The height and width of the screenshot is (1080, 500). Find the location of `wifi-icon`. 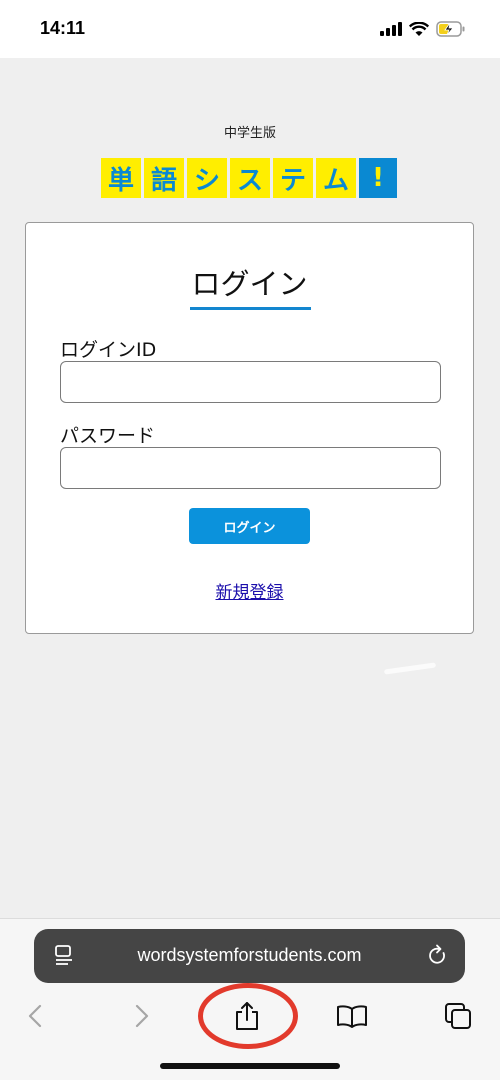

wifi-icon is located at coordinates (419, 28).